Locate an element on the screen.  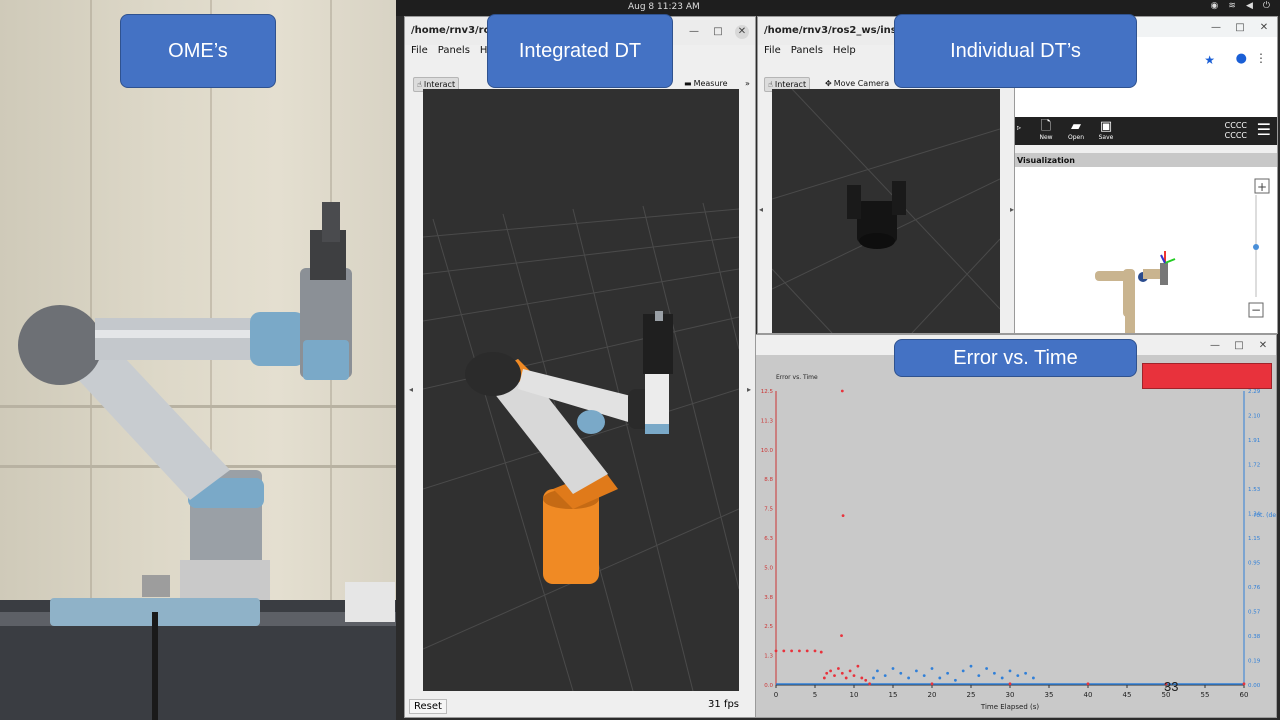
visualization-canvas: + − is located at coordinates (1146, 251).